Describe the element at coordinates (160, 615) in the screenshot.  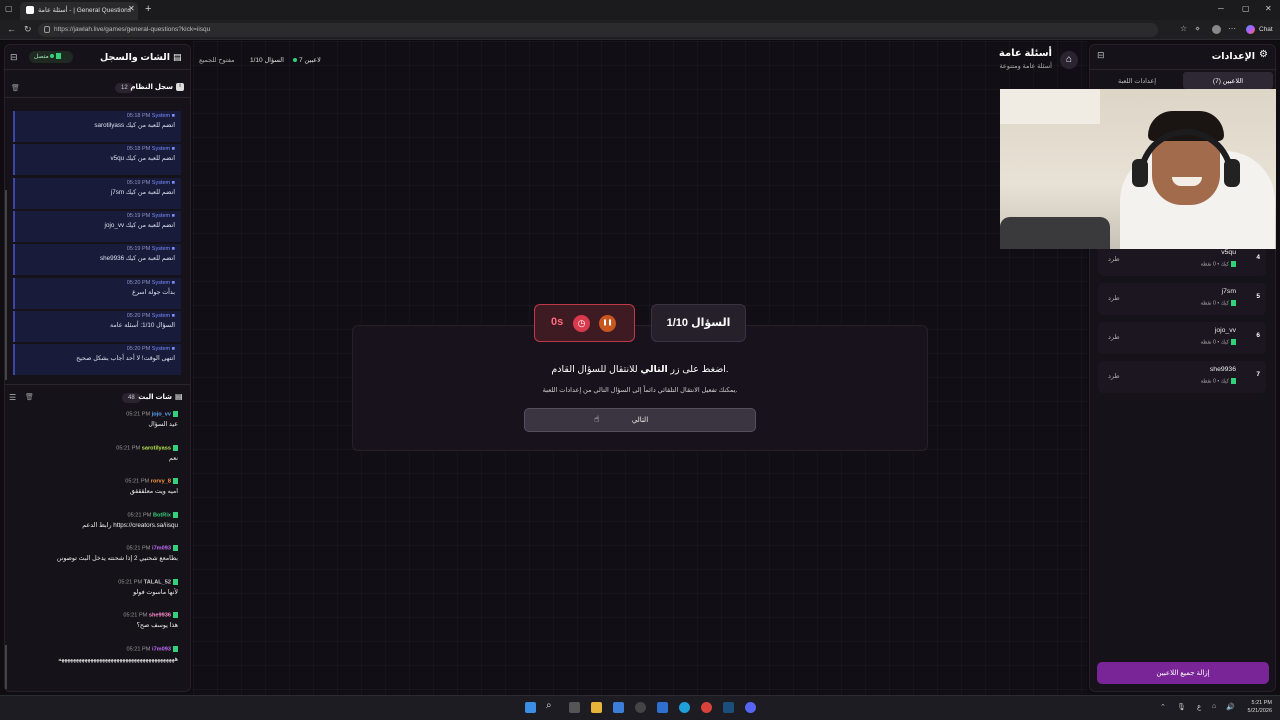
I see `chat-username: she9936` at that location.